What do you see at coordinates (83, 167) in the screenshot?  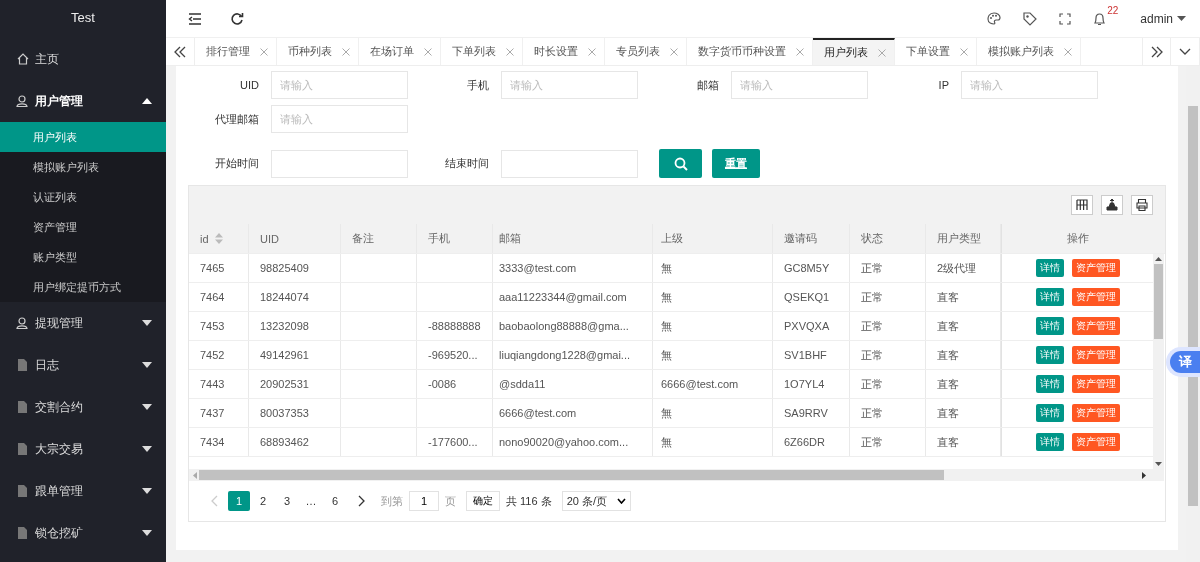 I see `nav-subitem: 模拟账户列表` at bounding box center [83, 167].